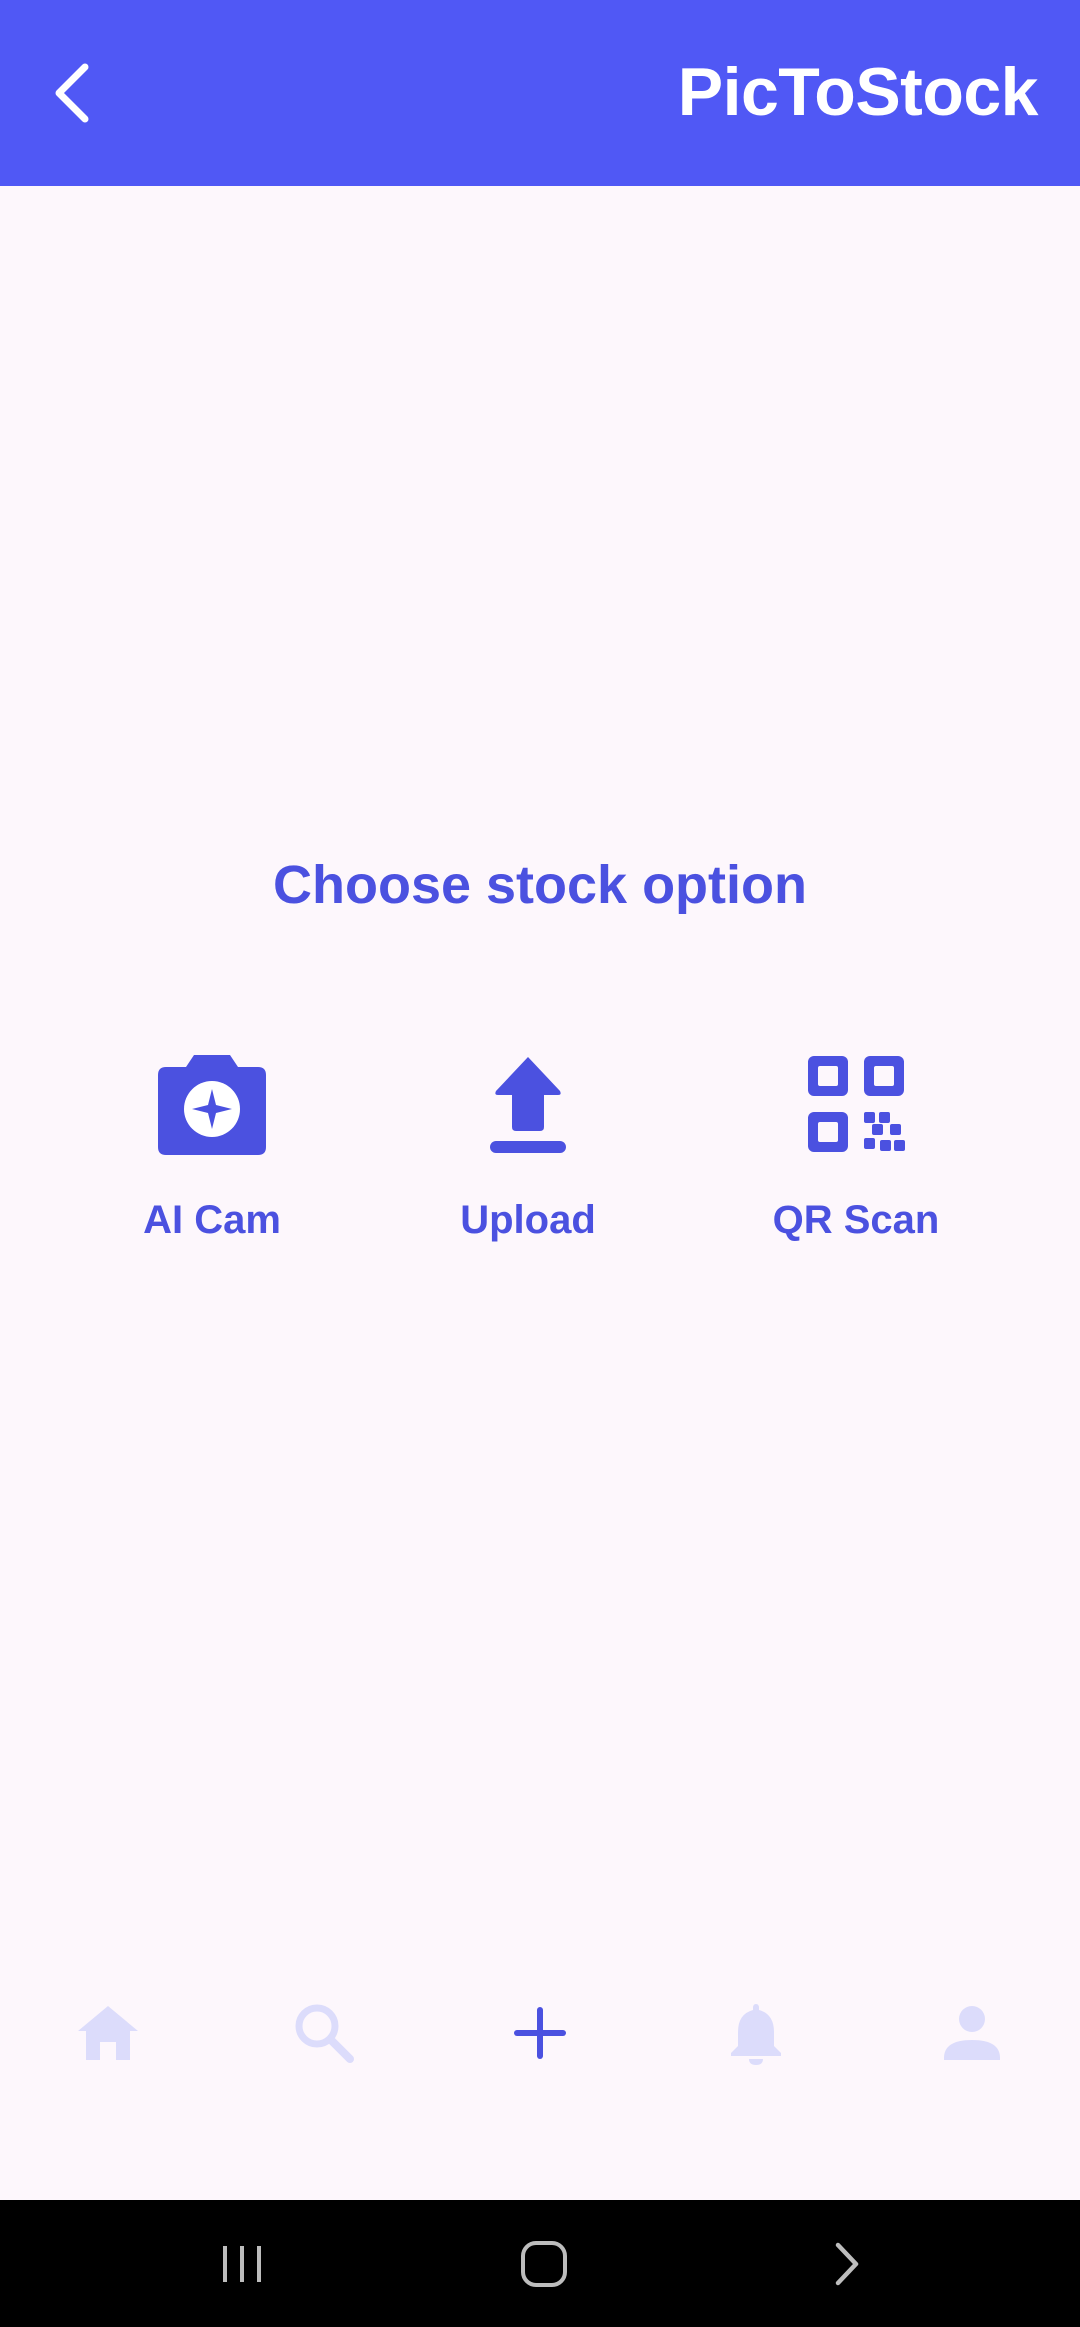 The height and width of the screenshot is (2327, 1080). I want to click on upload-icon, so click(528, 1104).